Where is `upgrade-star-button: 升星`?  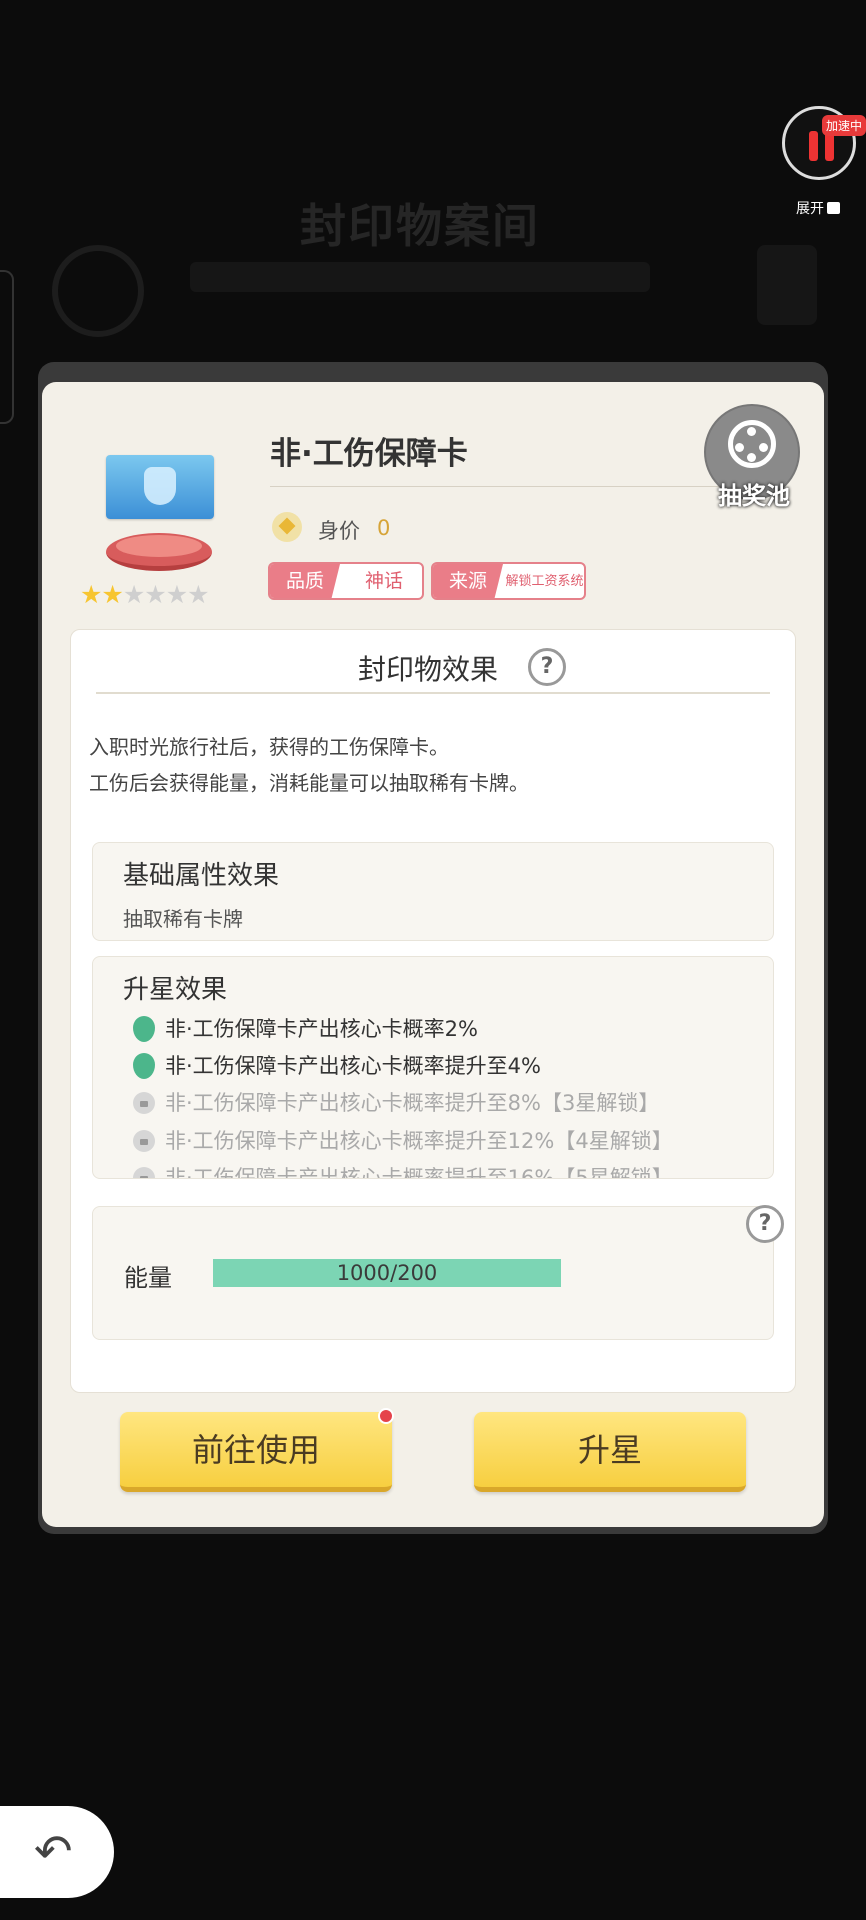 upgrade-star-button: 升星 is located at coordinates (610, 1452).